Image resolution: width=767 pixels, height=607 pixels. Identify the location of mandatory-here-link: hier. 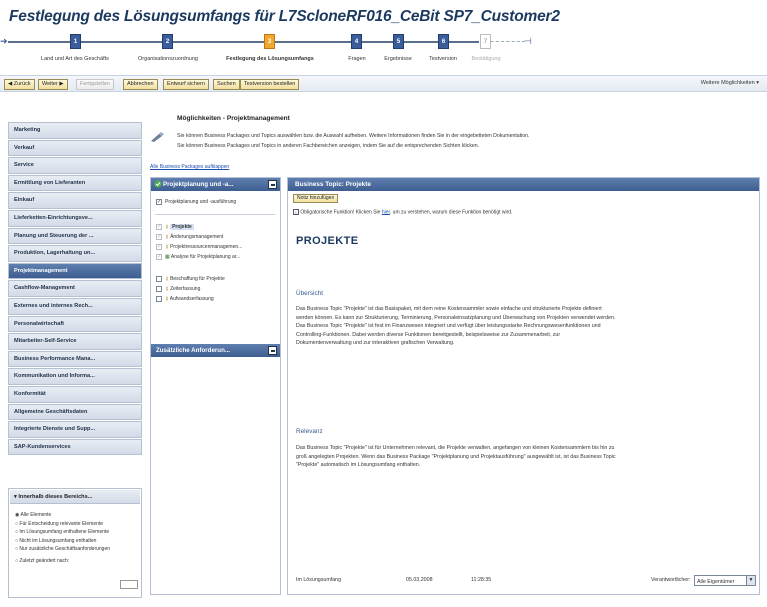
(386, 212).